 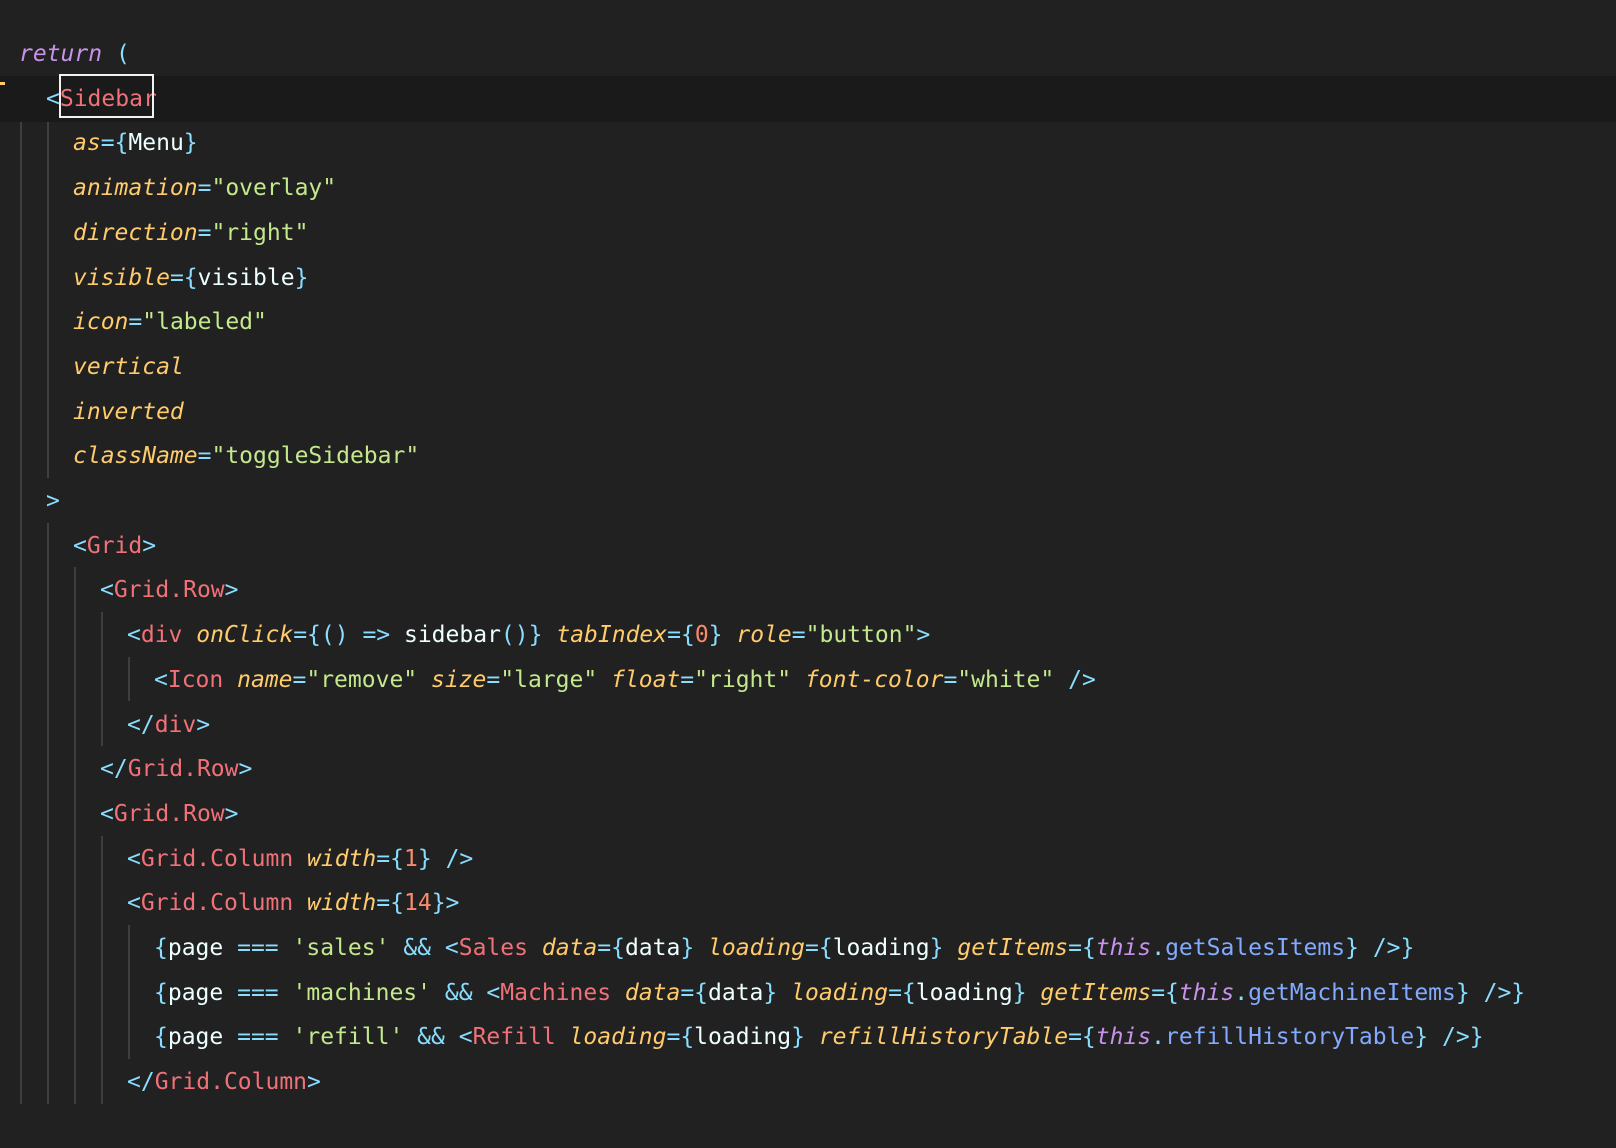 I want to click on code-token: "remove", so click(x=362, y=679).